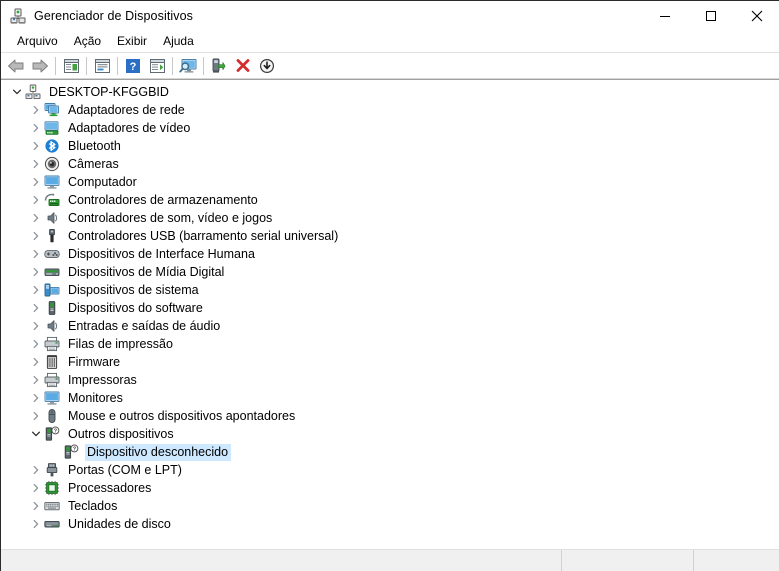 This screenshot has width=779, height=571. I want to click on show-hidden-devices-button, so click(188, 66).